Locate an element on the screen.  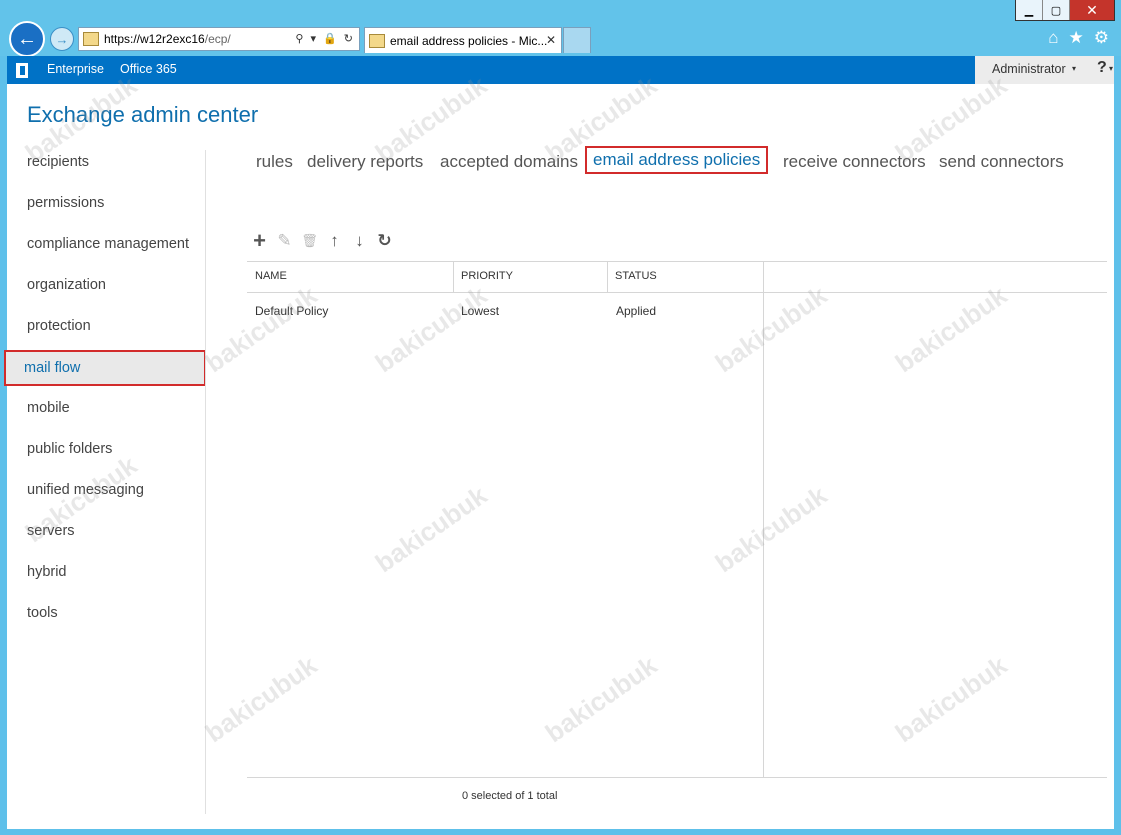
edit-icon: ✎ is located at coordinates (284, 241).